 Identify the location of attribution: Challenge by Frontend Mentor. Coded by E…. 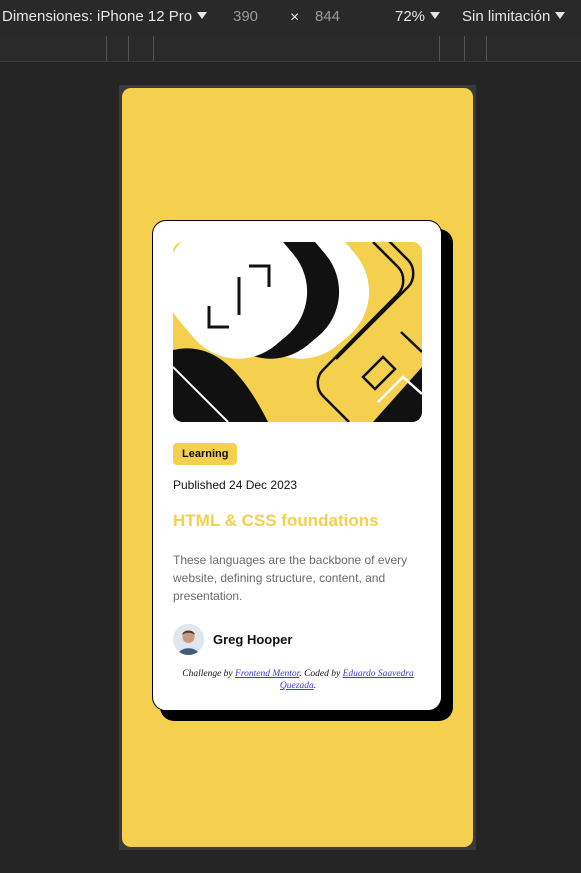
(298, 680).